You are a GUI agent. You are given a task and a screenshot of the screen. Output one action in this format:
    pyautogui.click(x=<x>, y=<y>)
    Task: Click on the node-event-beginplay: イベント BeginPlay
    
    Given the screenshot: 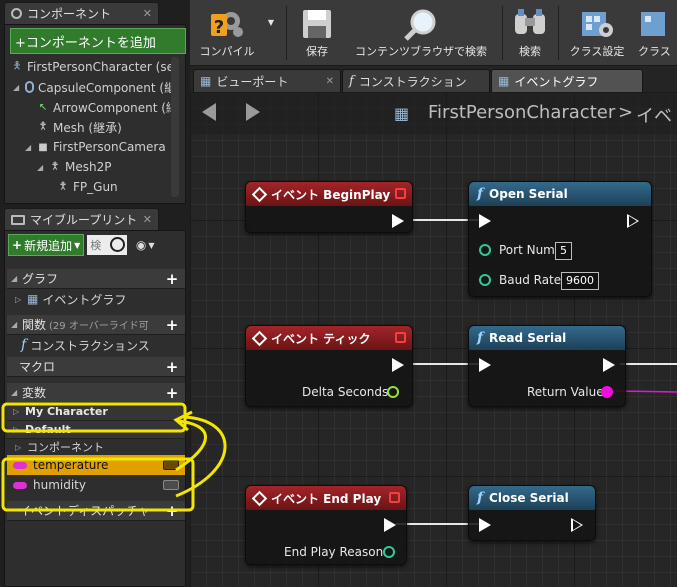 What is the action you would take?
    pyautogui.click(x=329, y=207)
    